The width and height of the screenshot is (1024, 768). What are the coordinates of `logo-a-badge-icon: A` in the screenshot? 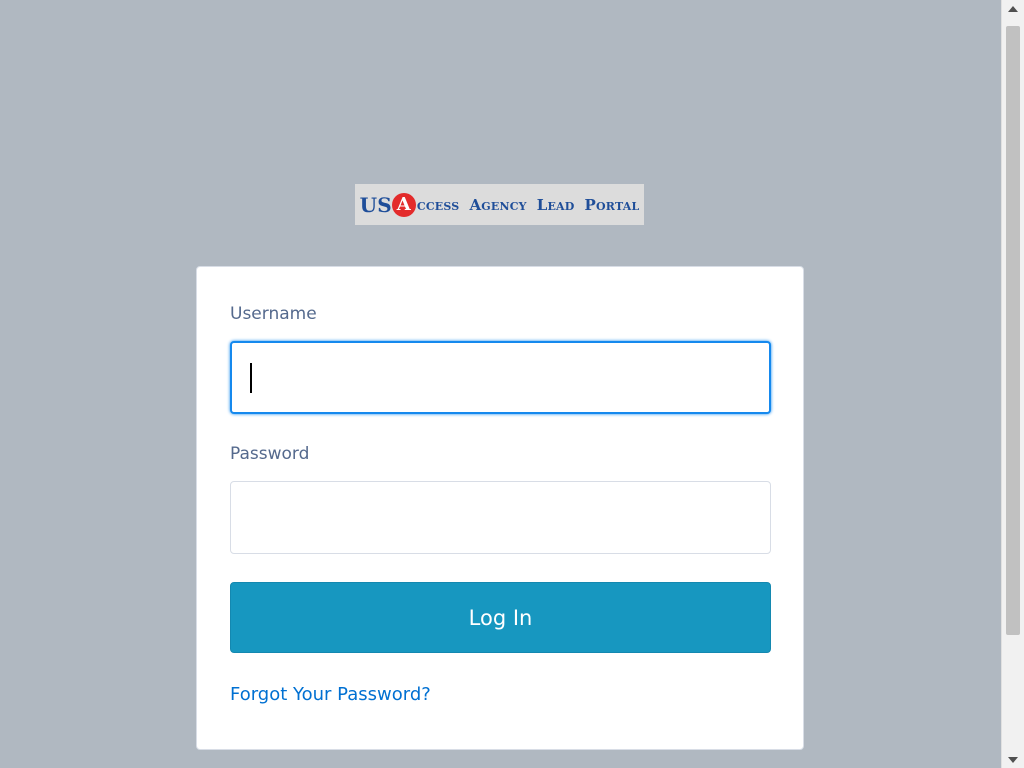 It's located at (403, 204).